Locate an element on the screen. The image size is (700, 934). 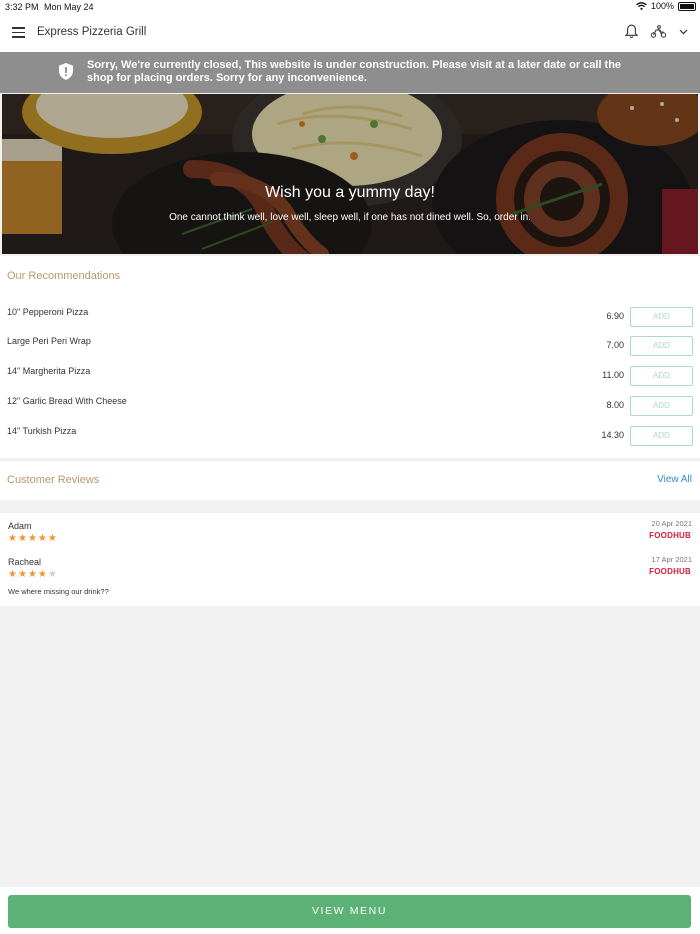
delivery-scooter-icon is located at coordinates (658, 31).